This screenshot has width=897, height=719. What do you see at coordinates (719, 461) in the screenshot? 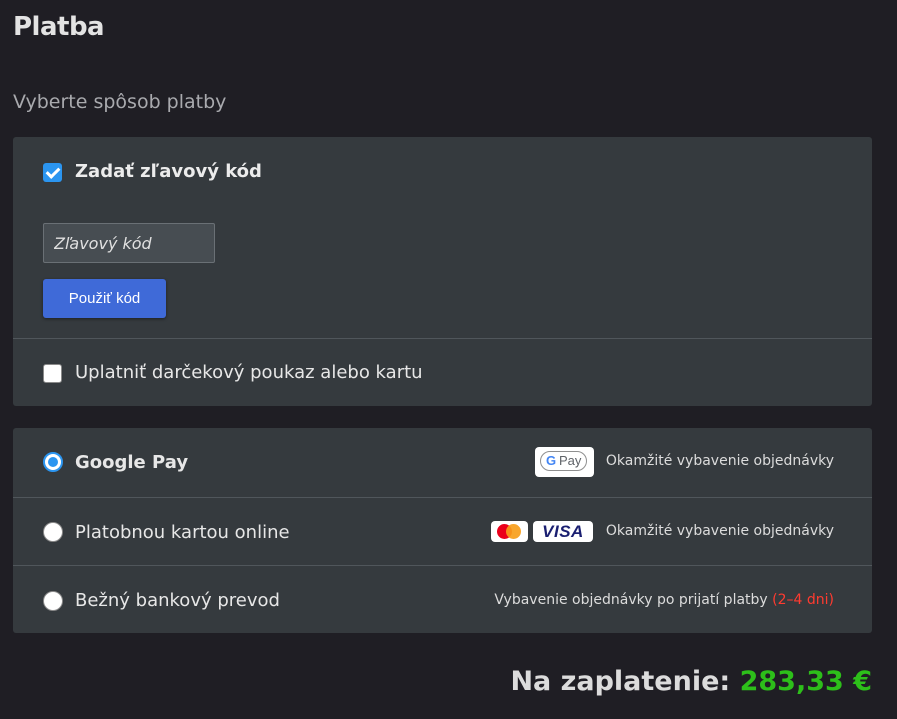
I see `google-pay-note: Okamžité vybavenie objednávky` at bounding box center [719, 461].